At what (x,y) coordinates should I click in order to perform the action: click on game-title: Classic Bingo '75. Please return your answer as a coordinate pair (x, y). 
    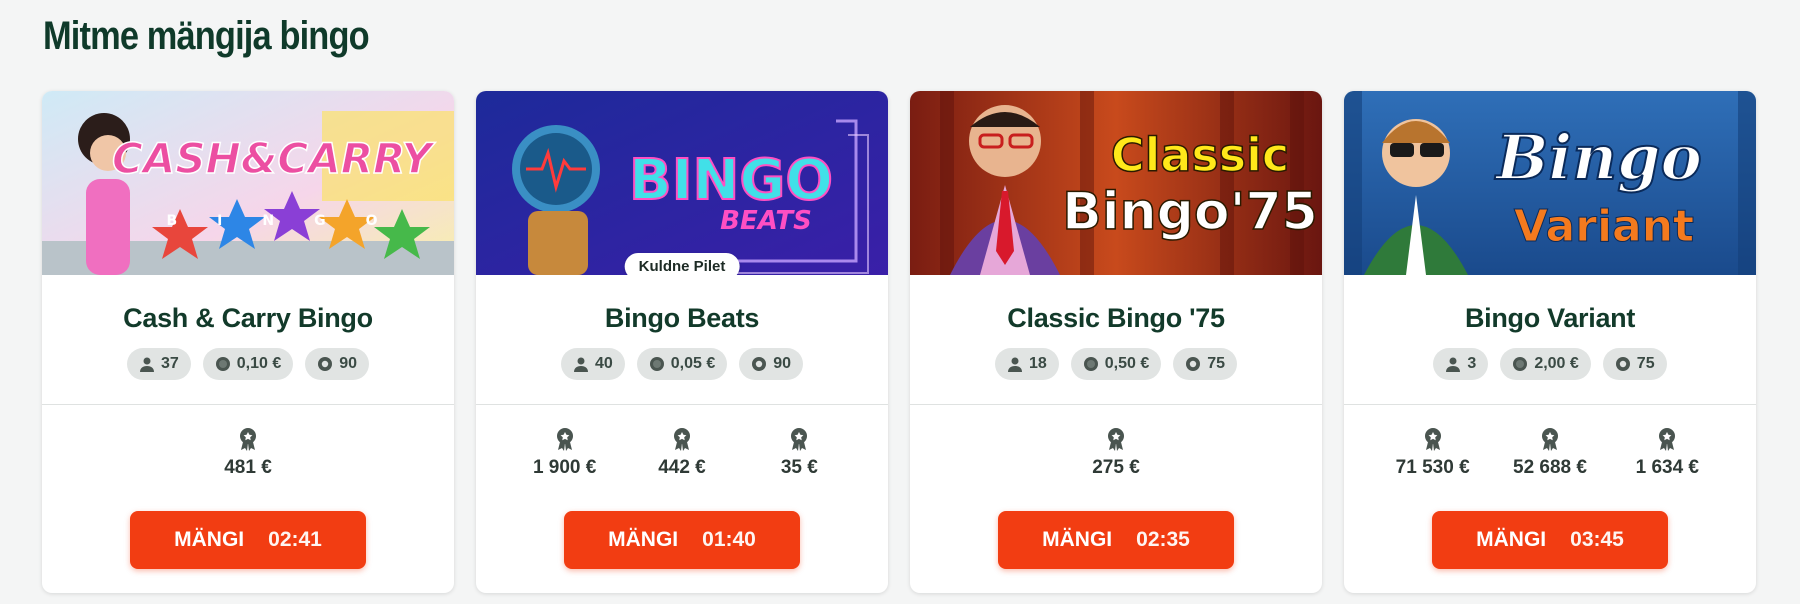
    Looking at the image, I should click on (1116, 318).